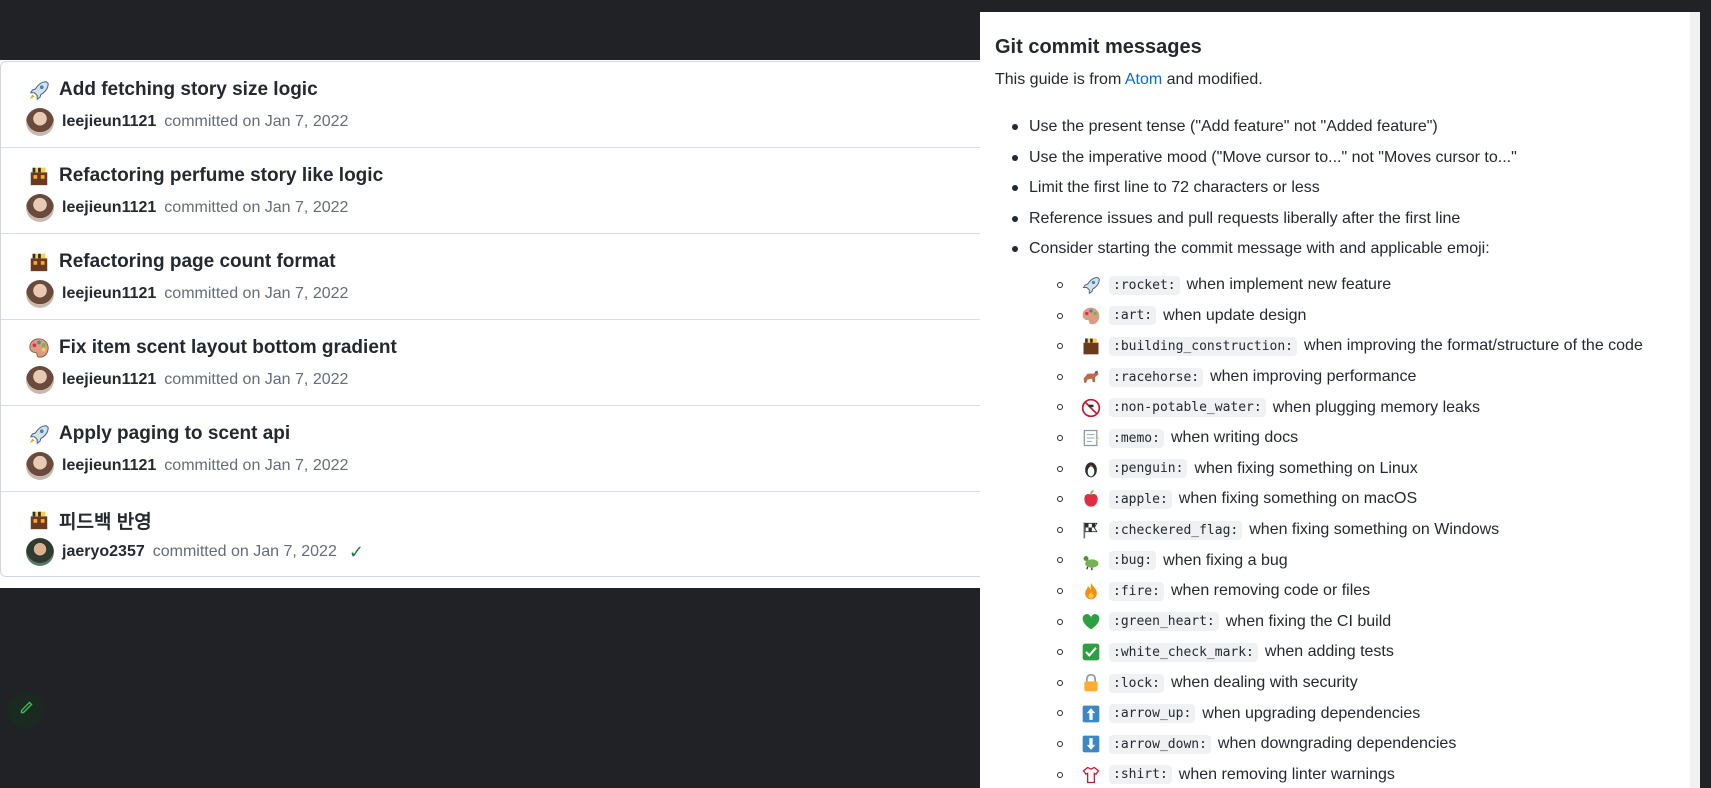 This screenshot has height=788, width=1711. Describe the element at coordinates (1319, 622) in the screenshot. I see `emoji-item: :green_heart: when fixing the CI build` at that location.